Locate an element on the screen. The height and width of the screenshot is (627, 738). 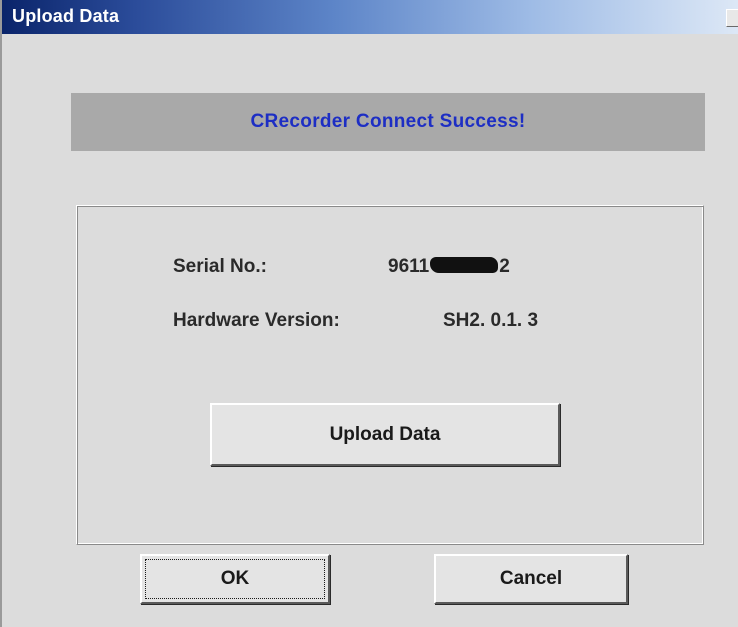
serial-number-value: 9611 2 is located at coordinates (449, 267).